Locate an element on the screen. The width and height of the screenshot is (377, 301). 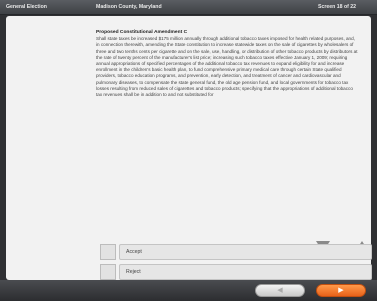
back-button: ◀ is located at coordinates (280, 290).